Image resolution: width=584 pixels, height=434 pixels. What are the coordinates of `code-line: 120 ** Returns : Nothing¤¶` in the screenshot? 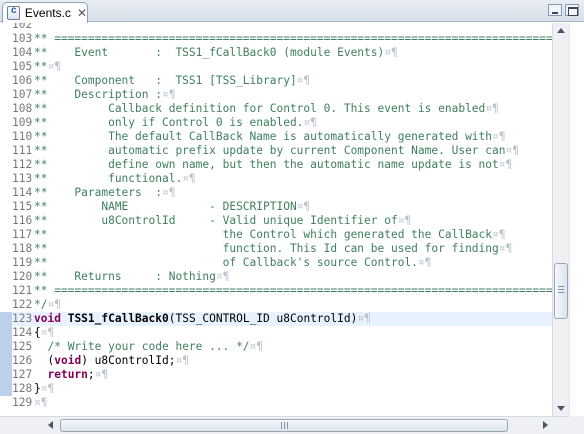 It's located at (282, 277).